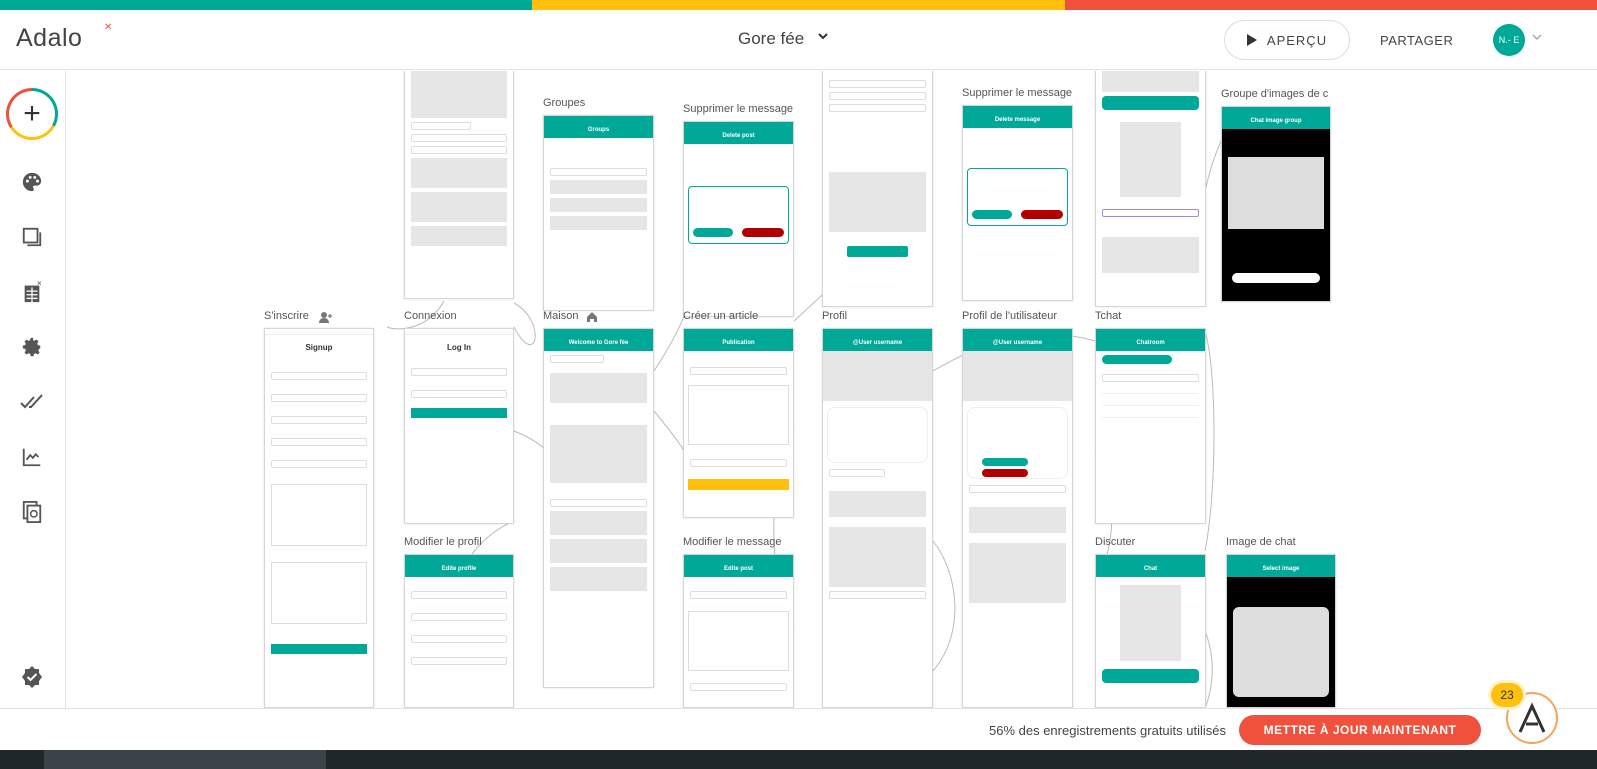 This screenshot has width=1597, height=769. What do you see at coordinates (1150, 189) in the screenshot?
I see `screen-partial-chat` at bounding box center [1150, 189].